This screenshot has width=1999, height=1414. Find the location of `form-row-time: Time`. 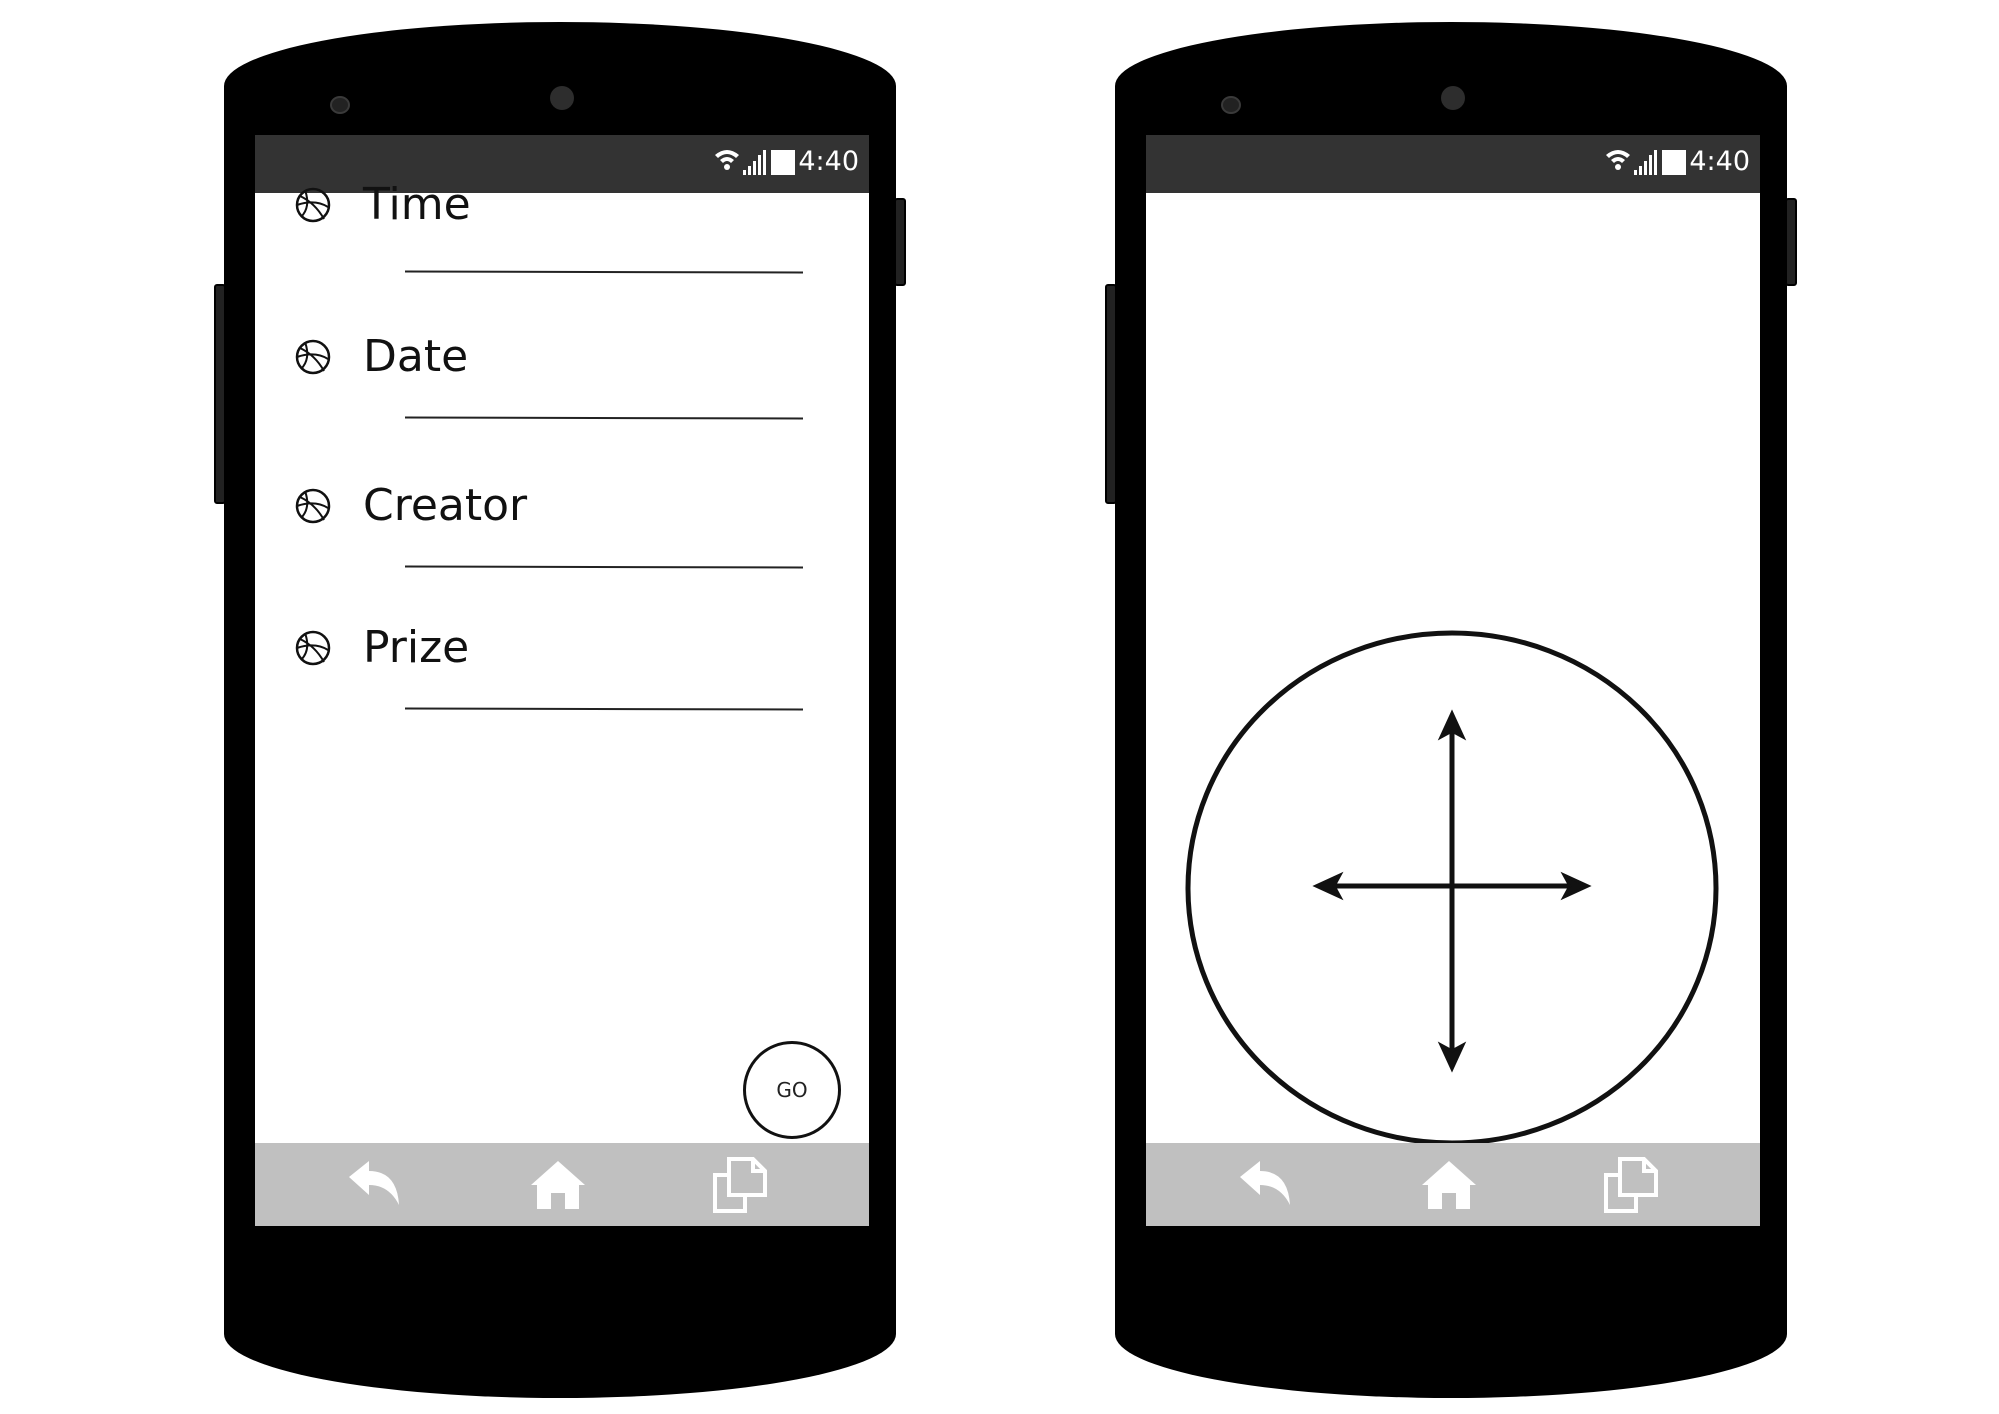

form-row-time: Time is located at coordinates (563, 232).